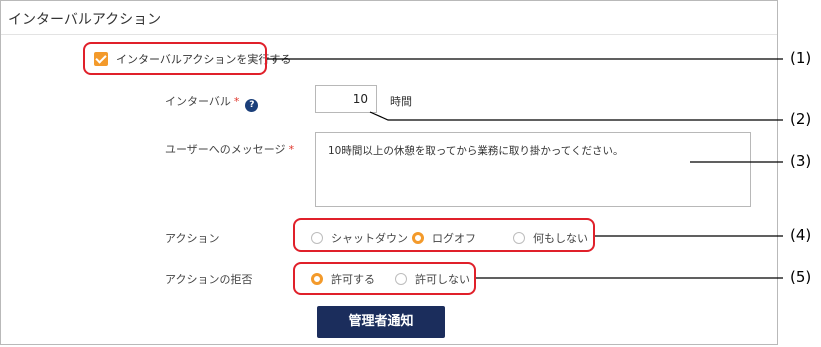  I want to click on callout-number-5: (5), so click(801, 277).